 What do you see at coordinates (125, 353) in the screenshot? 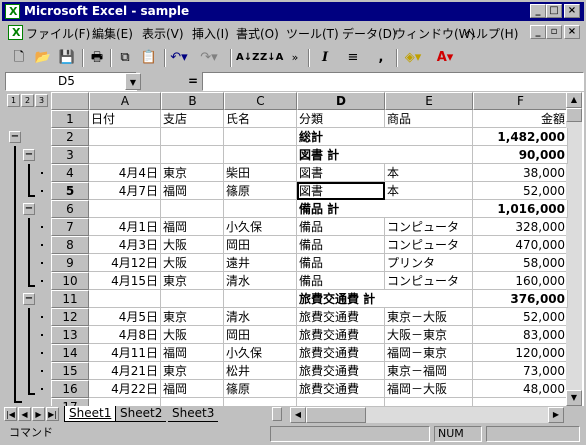
I see `cell-a14: 4月11日` at bounding box center [125, 353].